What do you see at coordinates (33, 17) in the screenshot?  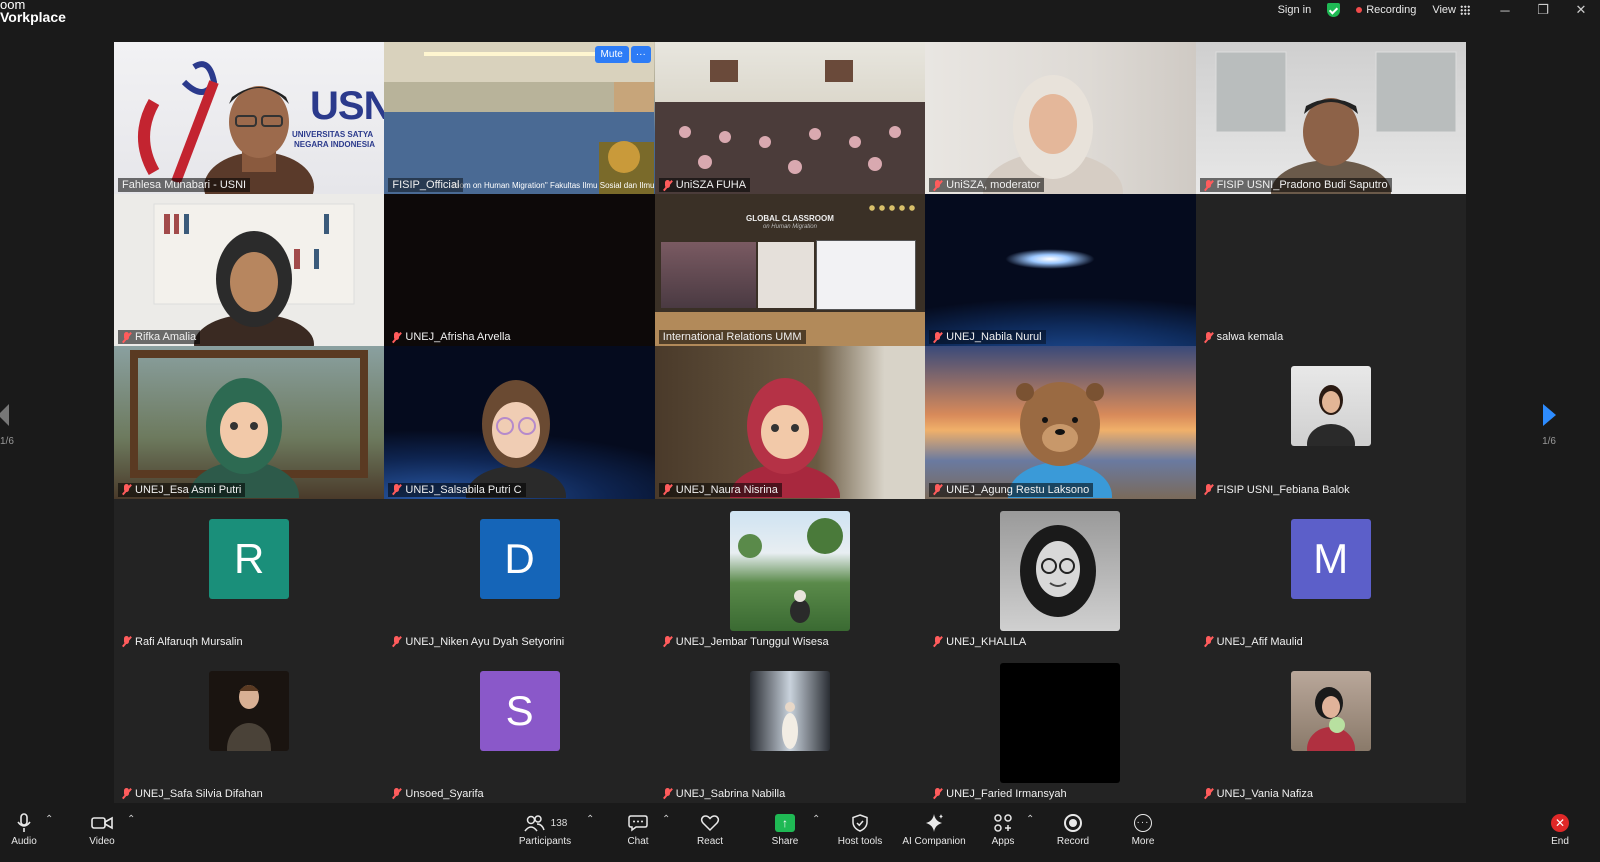 I see `brand-line-2: Vorkplace` at bounding box center [33, 17].